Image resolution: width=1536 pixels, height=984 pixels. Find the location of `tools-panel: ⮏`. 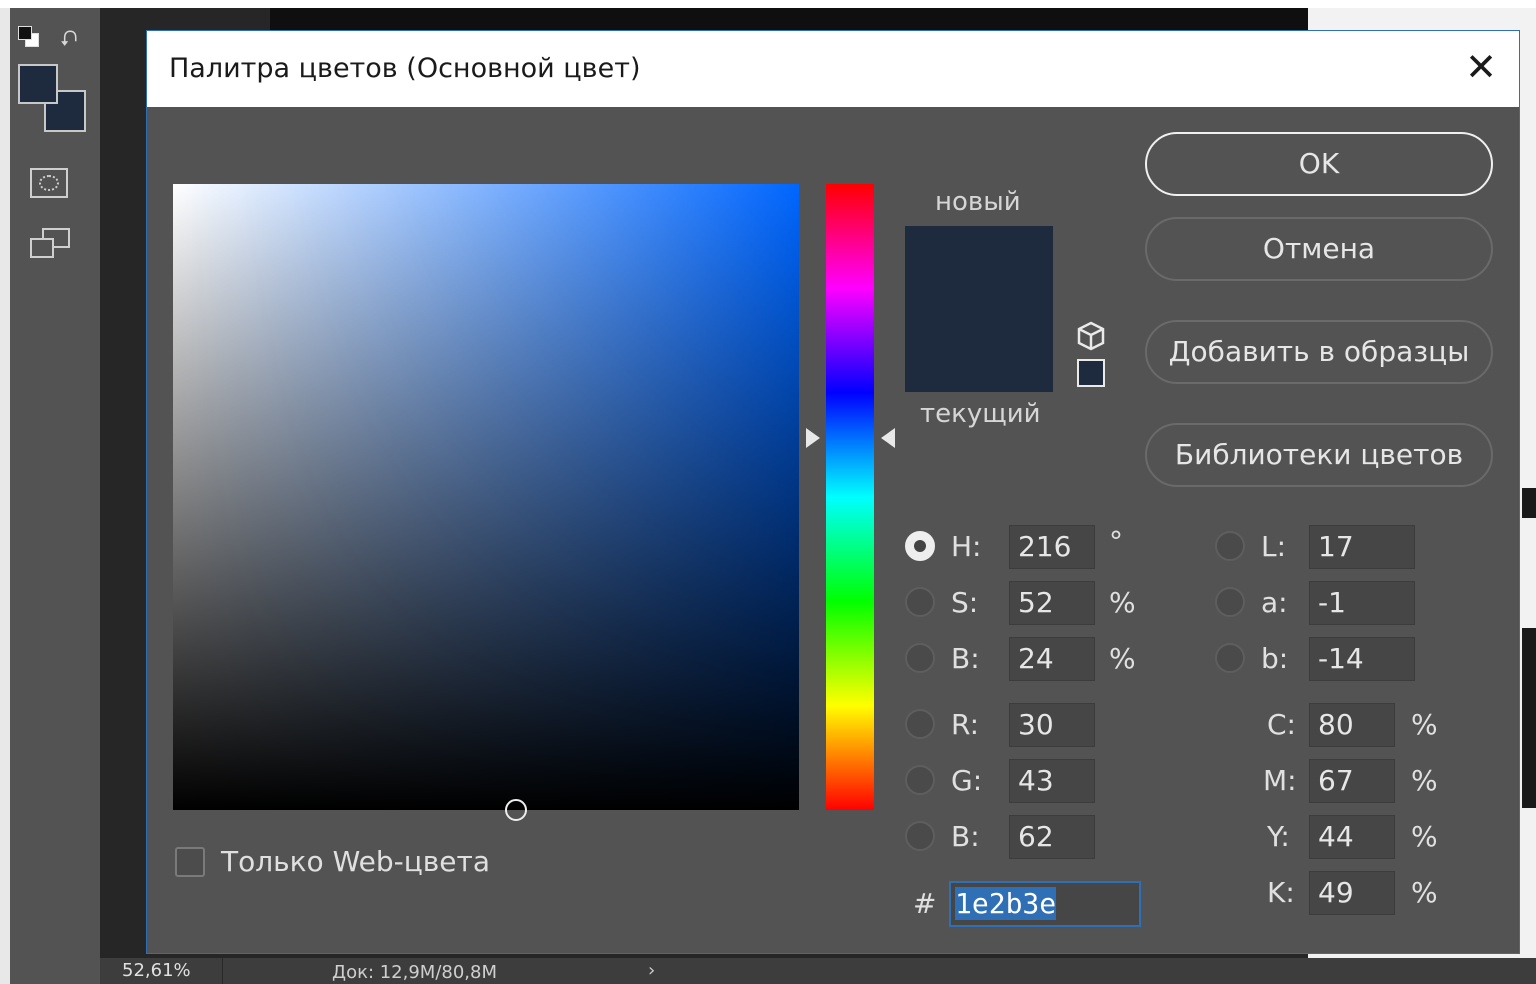

tools-panel: ⮏ is located at coordinates (55, 496).